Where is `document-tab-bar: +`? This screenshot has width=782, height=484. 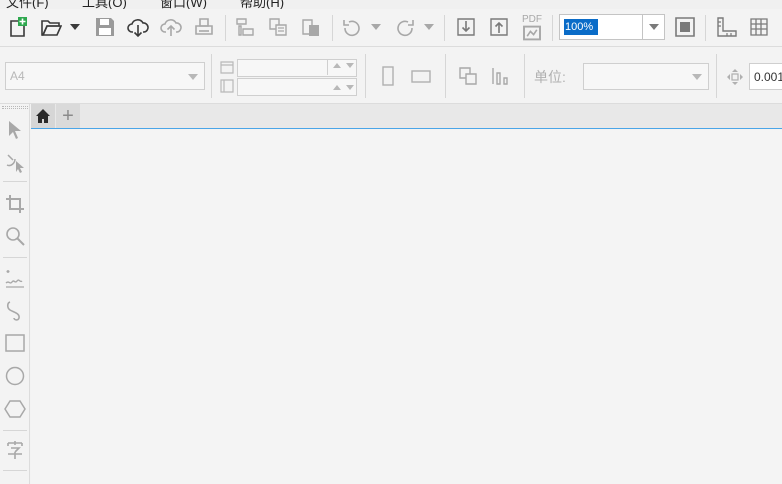
document-tab-bar: + is located at coordinates (406, 116).